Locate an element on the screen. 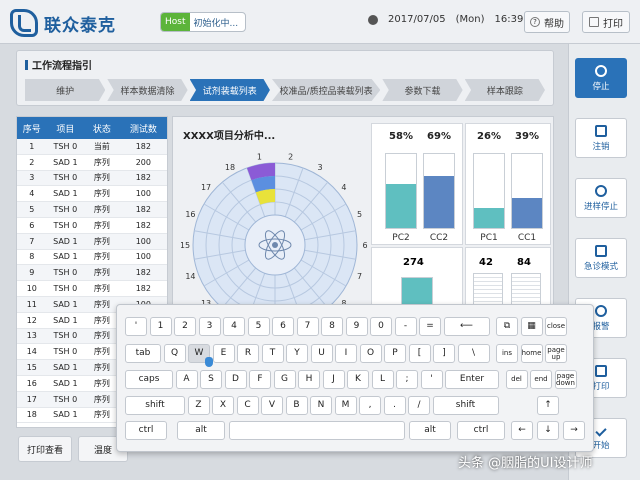  wheel-slot-number: 7 is located at coordinates (359, 276).